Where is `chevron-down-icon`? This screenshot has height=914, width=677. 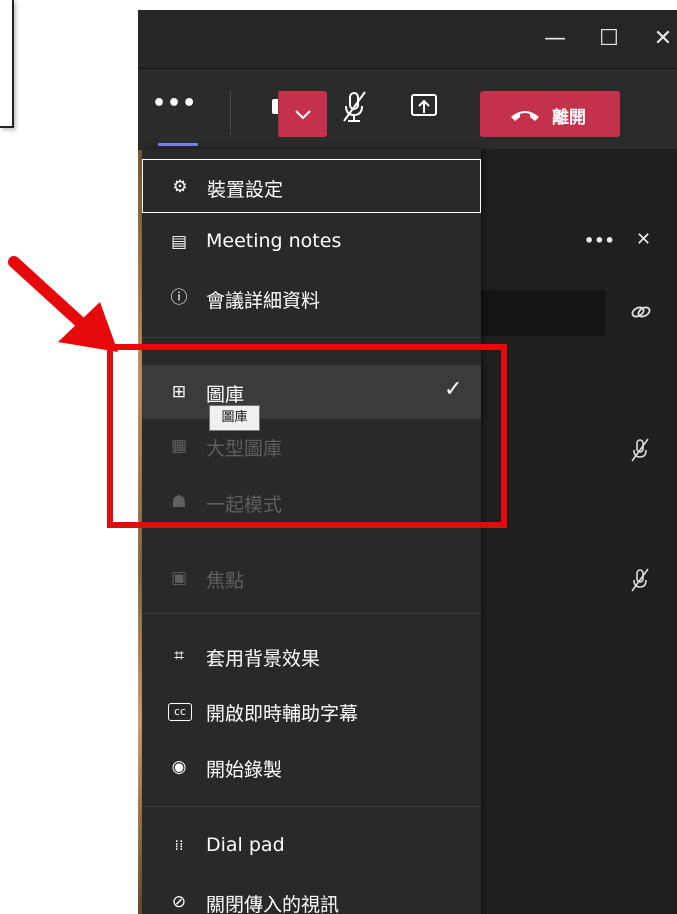 chevron-down-icon is located at coordinates (303, 115).